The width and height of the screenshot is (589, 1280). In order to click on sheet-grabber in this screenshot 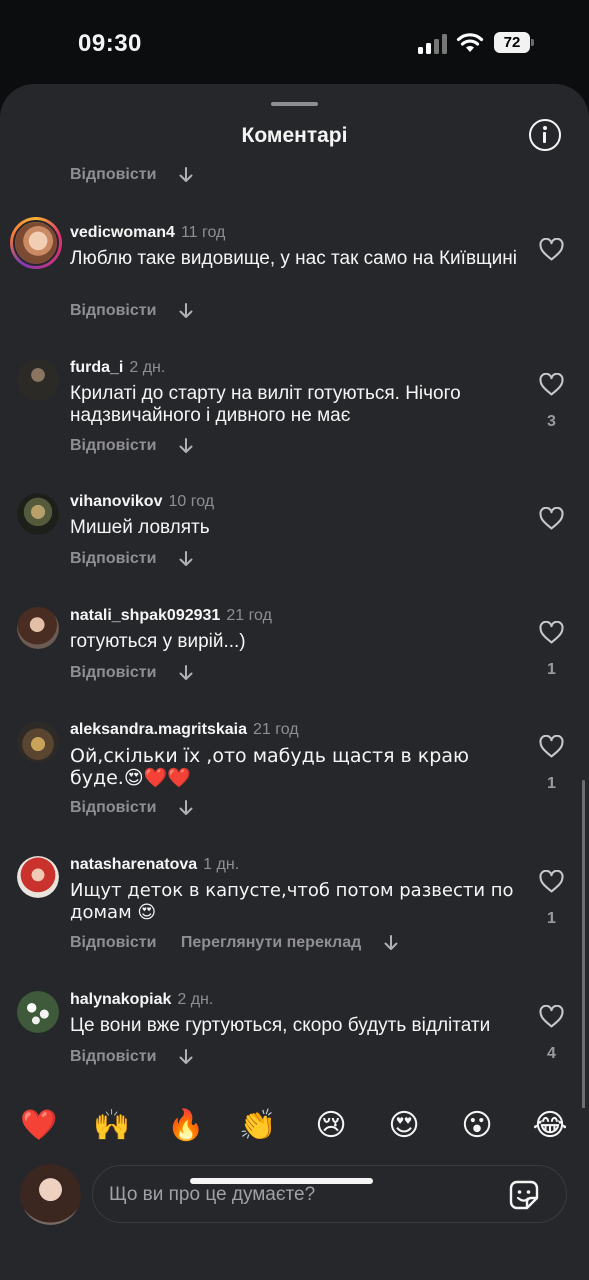, I will do `click(294, 104)`.